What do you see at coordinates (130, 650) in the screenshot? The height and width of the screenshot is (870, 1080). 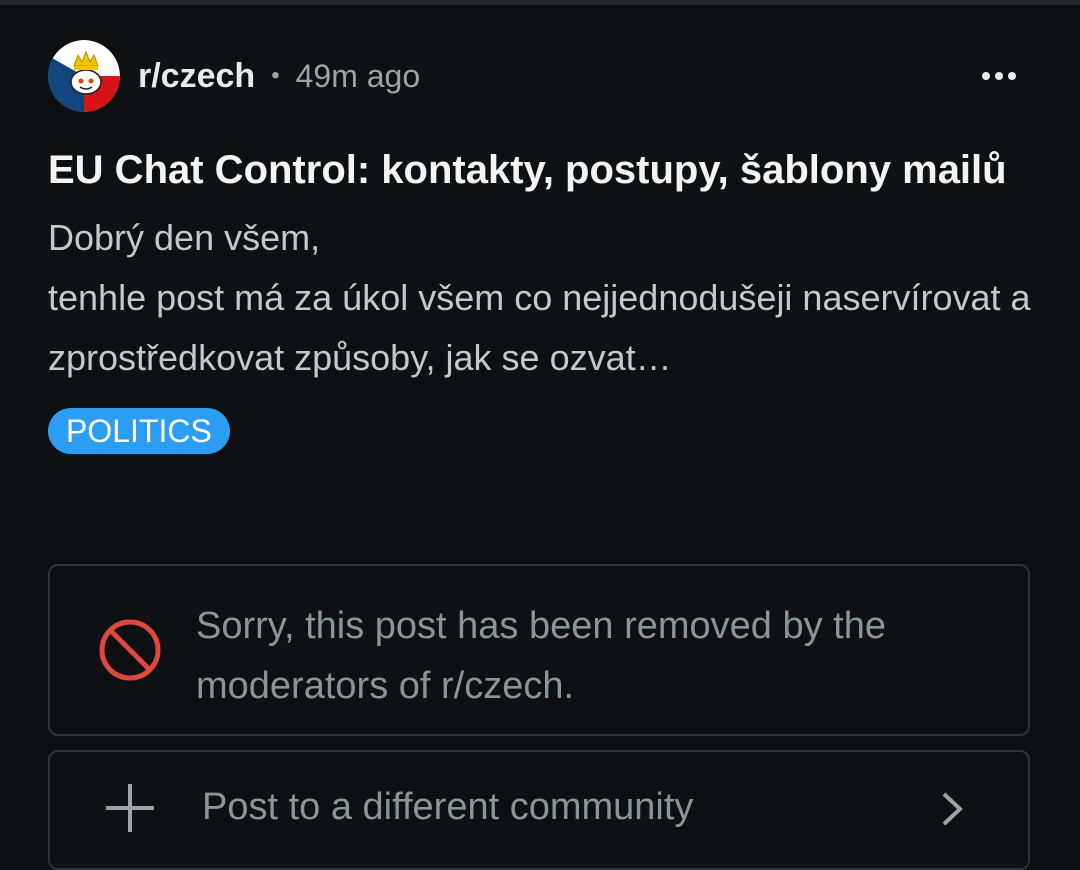 I see `prohibited-icon` at bounding box center [130, 650].